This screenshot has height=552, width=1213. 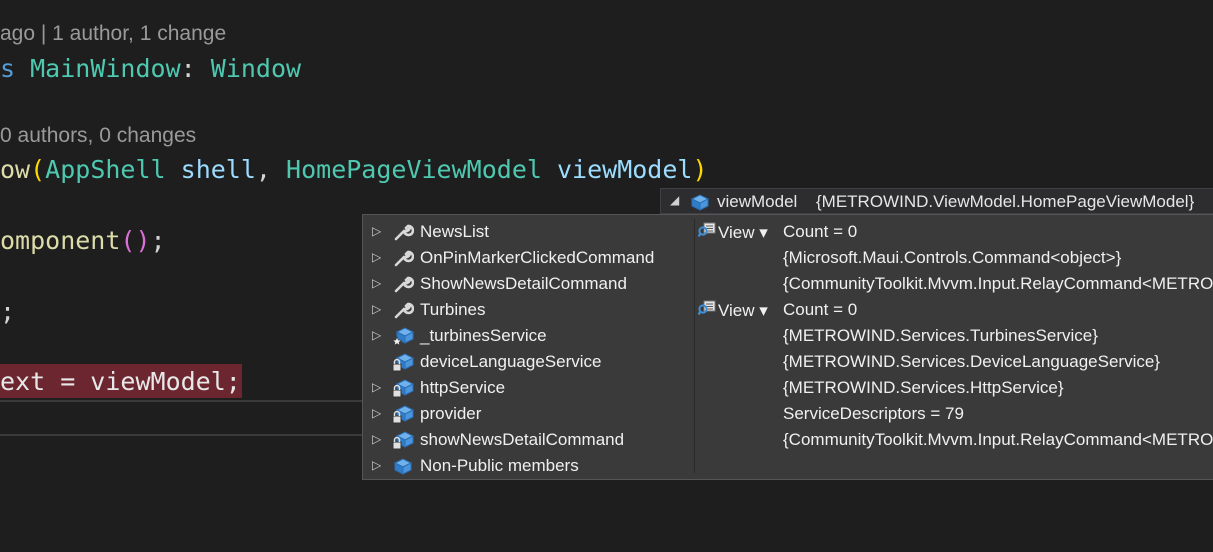 What do you see at coordinates (8, 68) in the screenshot?
I see `keyword-token: s` at bounding box center [8, 68].